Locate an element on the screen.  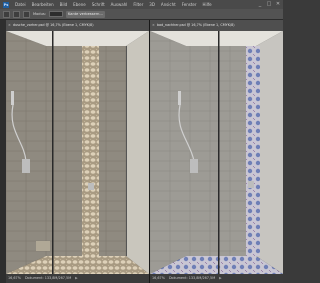
status-bar-left: 16,67% Dokument: 133,8M/267,5M ▶ is located at coordinates (77, 278).